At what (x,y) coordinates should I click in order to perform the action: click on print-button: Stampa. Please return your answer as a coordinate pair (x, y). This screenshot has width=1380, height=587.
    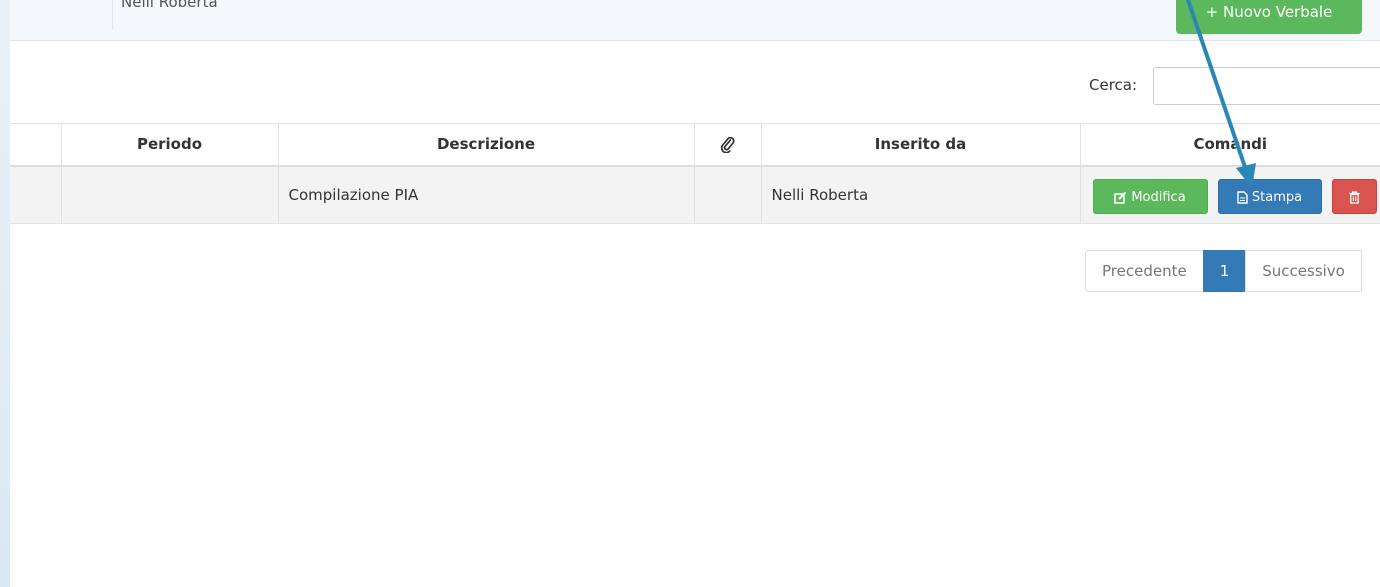
    Looking at the image, I should click on (1269, 196).